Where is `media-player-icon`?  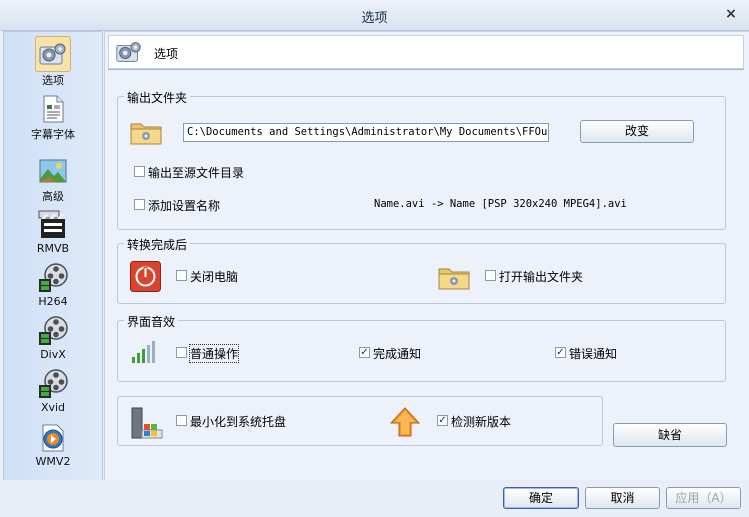 media-player-icon is located at coordinates (53, 437).